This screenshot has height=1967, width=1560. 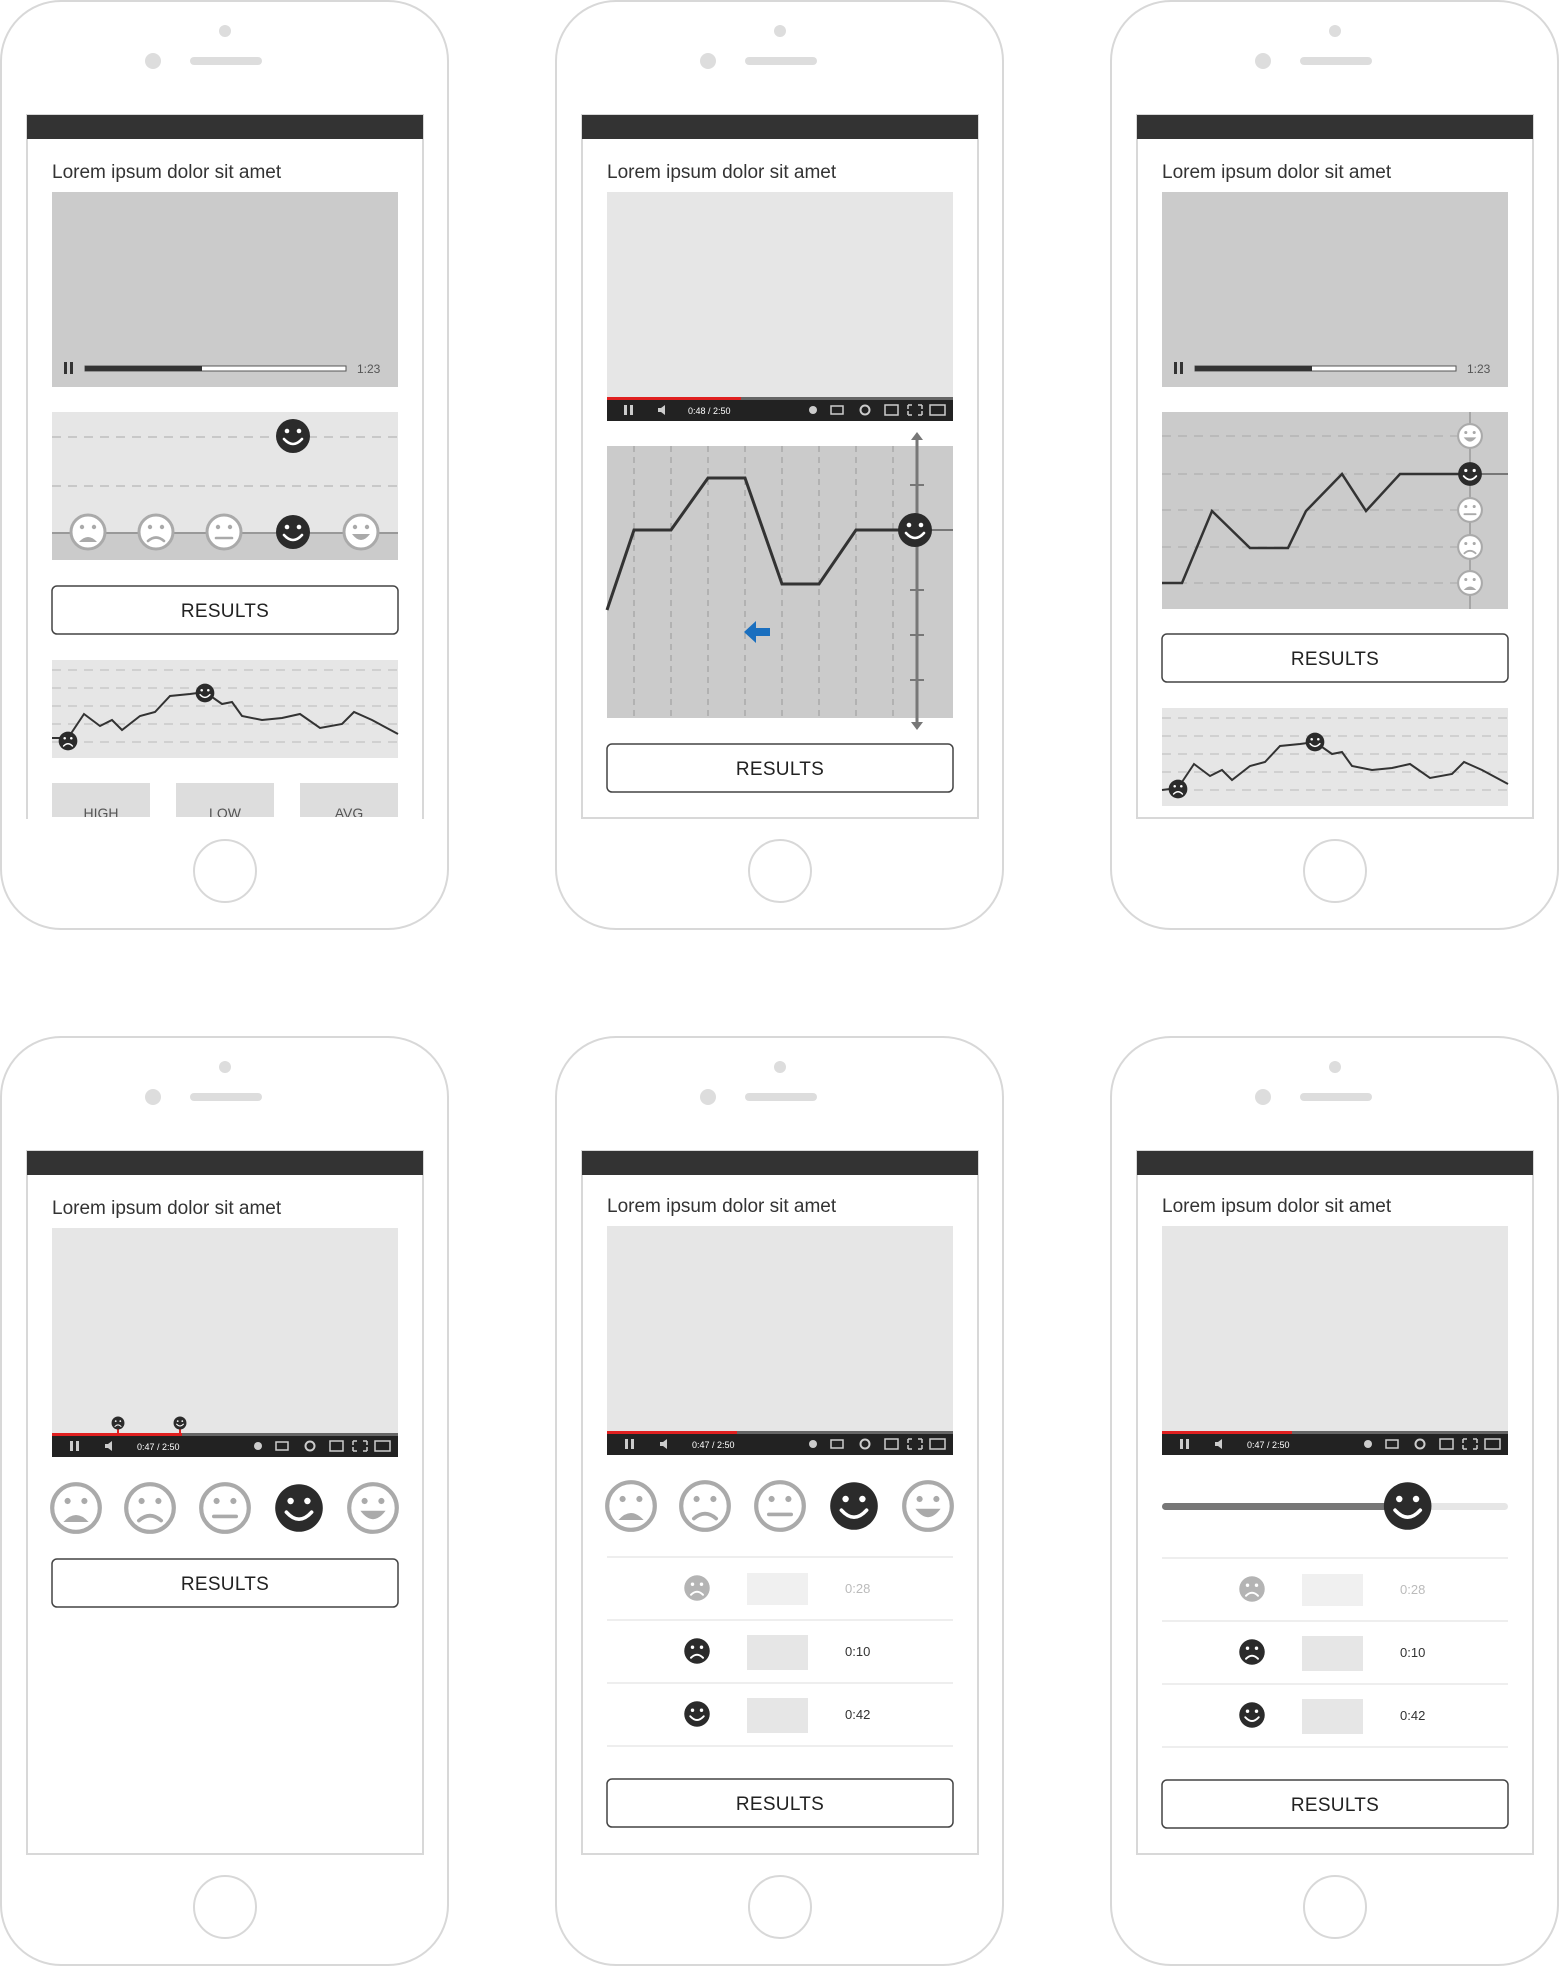 What do you see at coordinates (1335, 757) in the screenshot?
I see `emotion-timeline-chart` at bounding box center [1335, 757].